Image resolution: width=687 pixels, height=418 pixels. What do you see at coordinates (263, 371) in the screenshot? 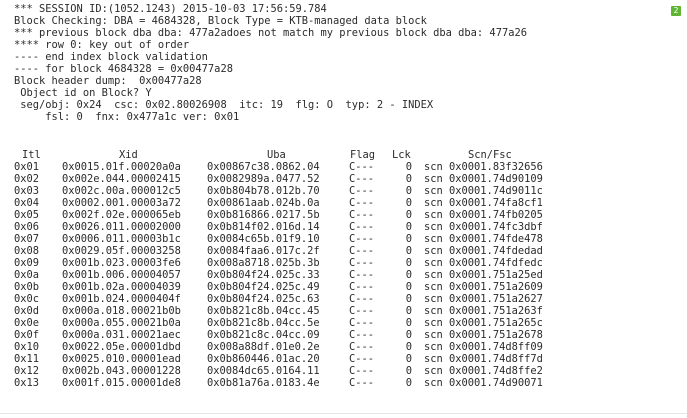
I see `cell-uba: 0x0084dc65.0164.11` at bounding box center [263, 371].